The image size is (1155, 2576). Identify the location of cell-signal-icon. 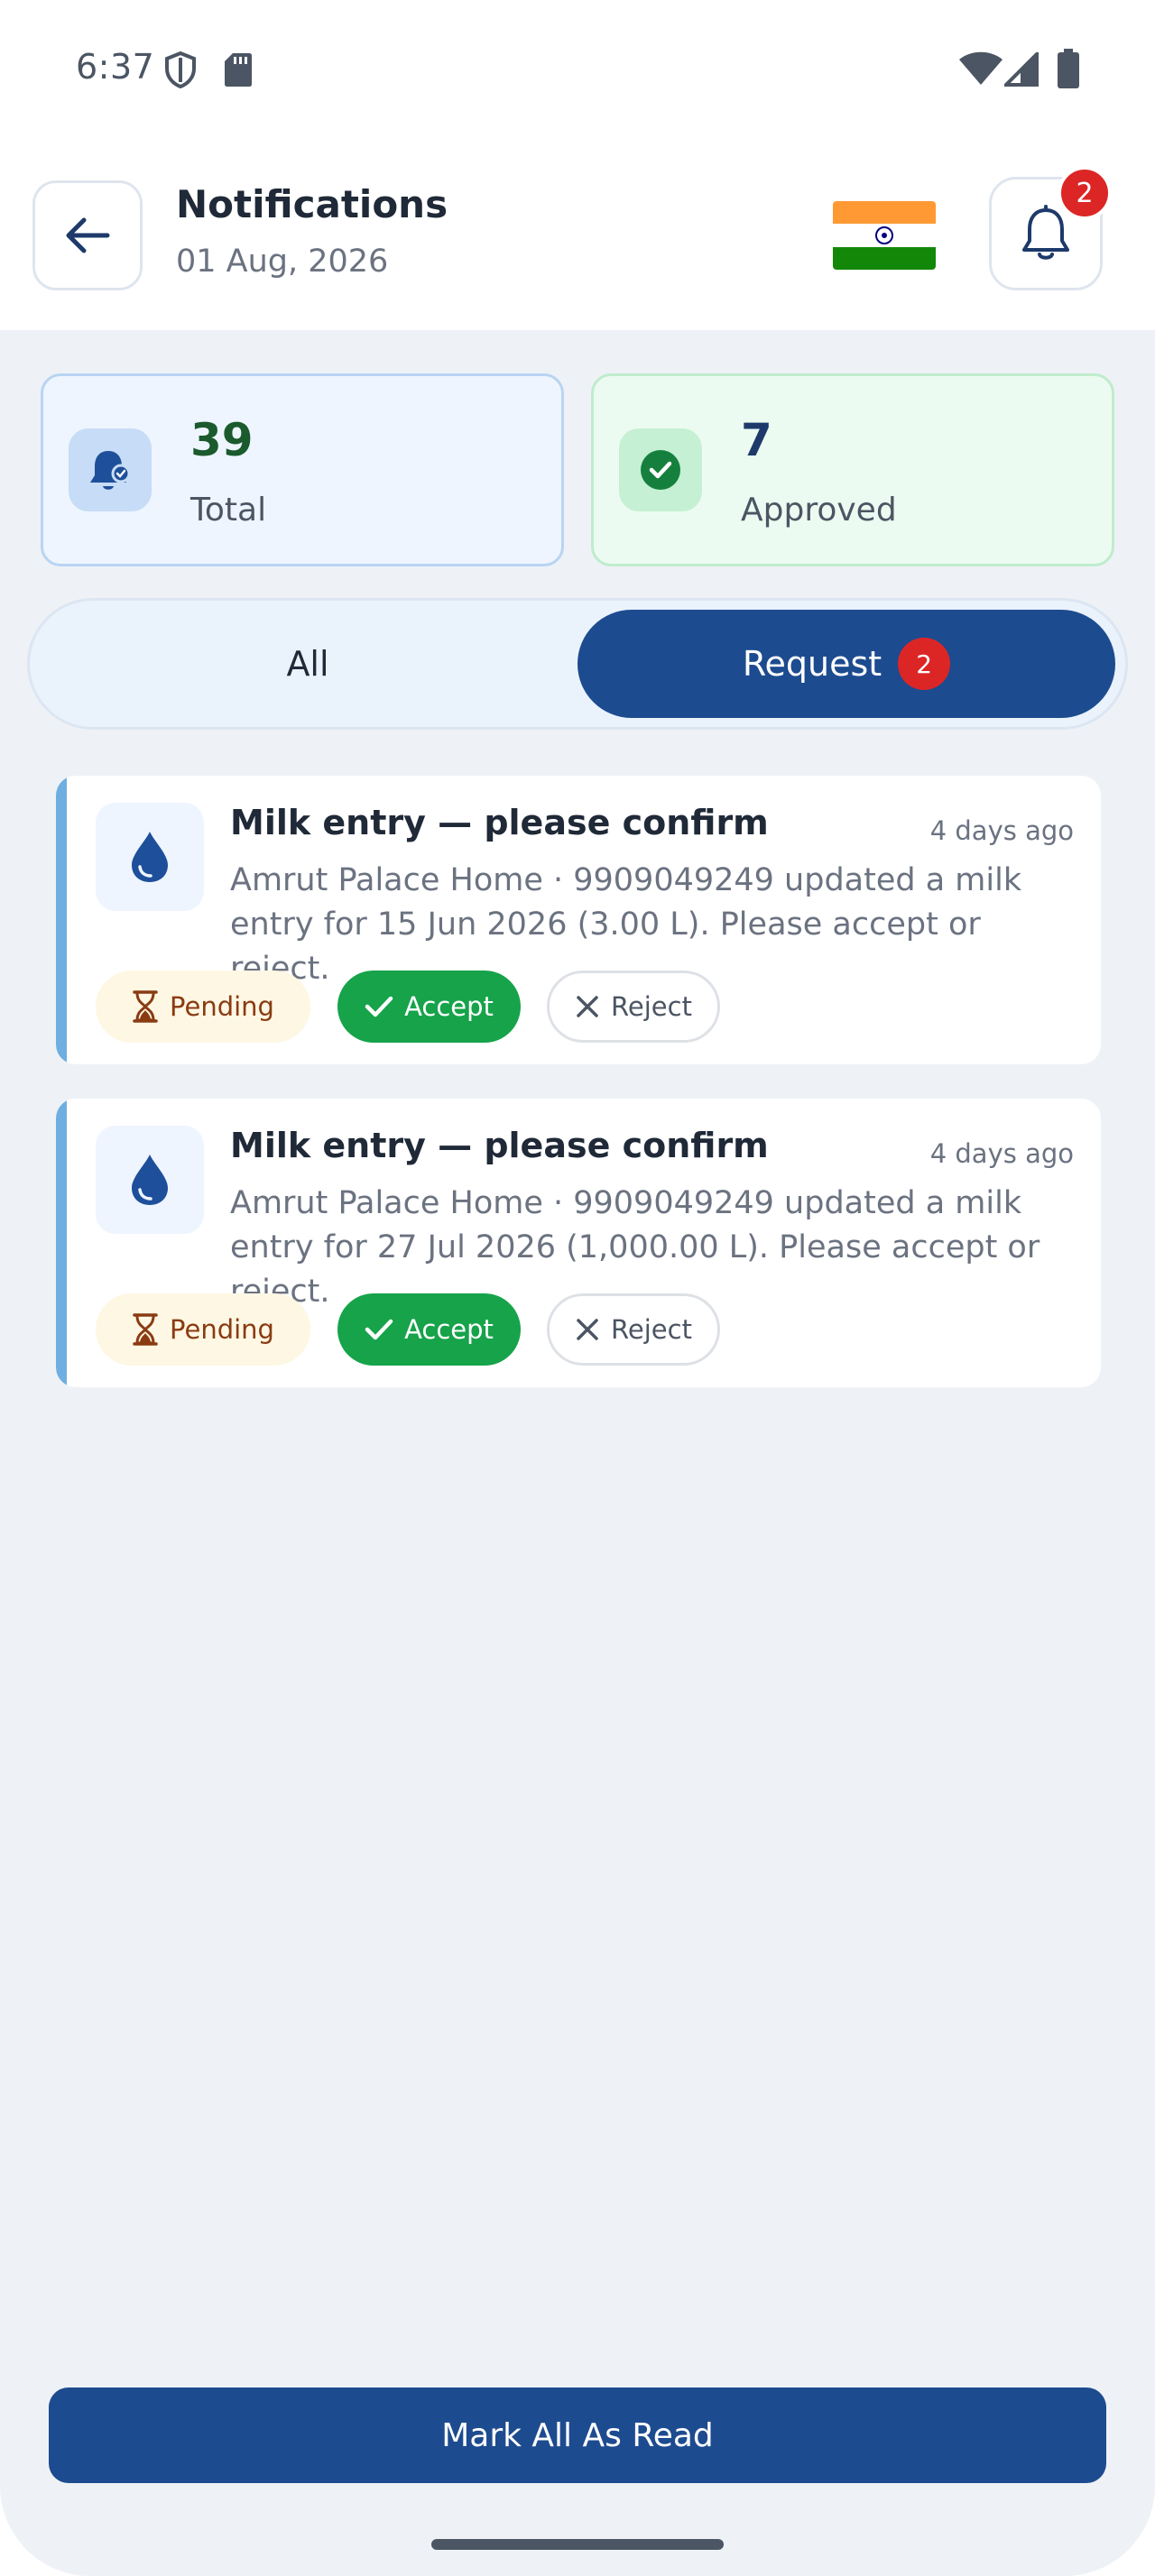
(1021, 69).